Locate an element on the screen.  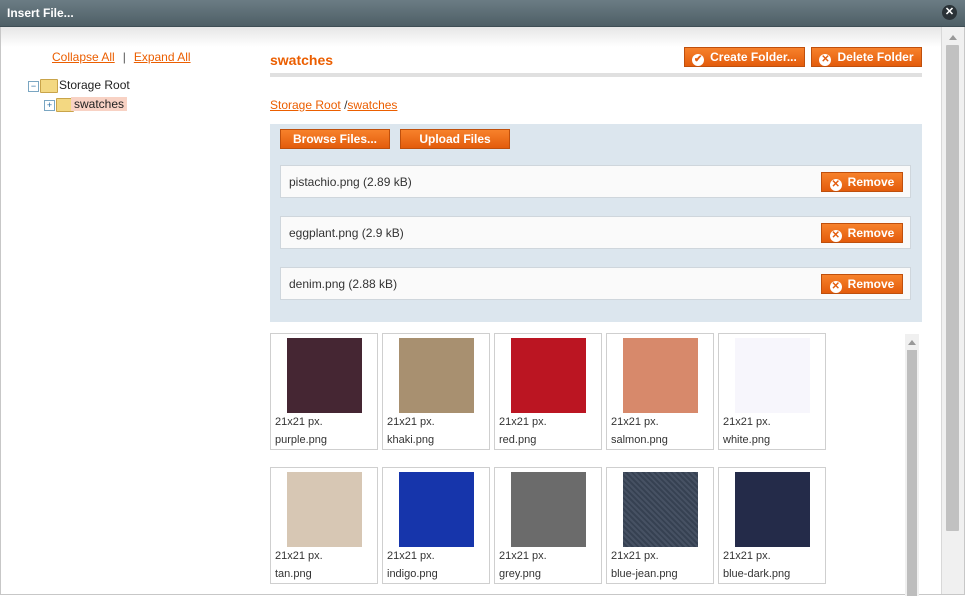
upload-file-row: denim.png (2.88 kB) ✕ Remove is located at coordinates (595, 283).